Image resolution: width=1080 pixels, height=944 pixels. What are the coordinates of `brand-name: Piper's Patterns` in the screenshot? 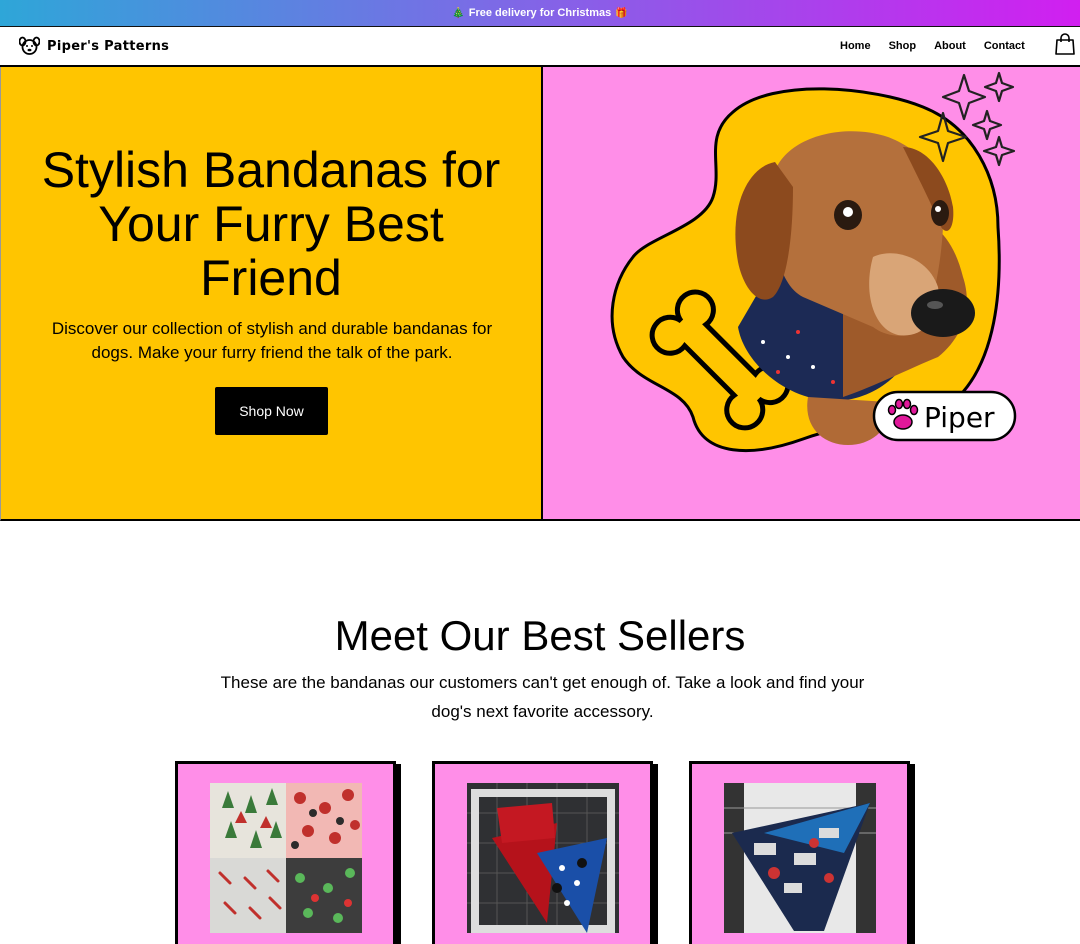 It's located at (108, 46).